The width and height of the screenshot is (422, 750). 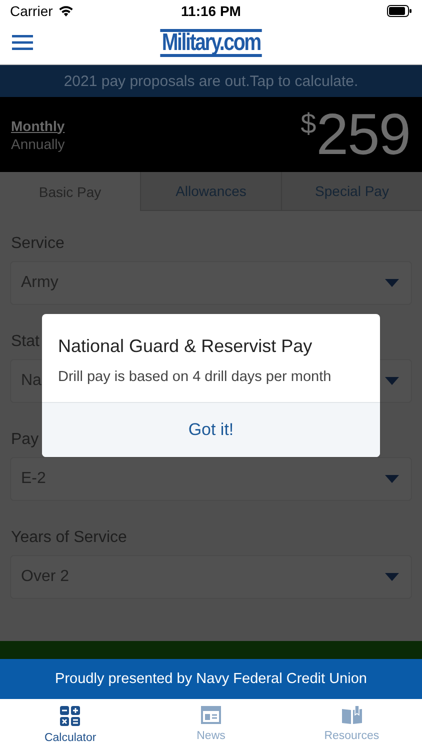 I want to click on carrier-name: Carrier, so click(x=31, y=11).